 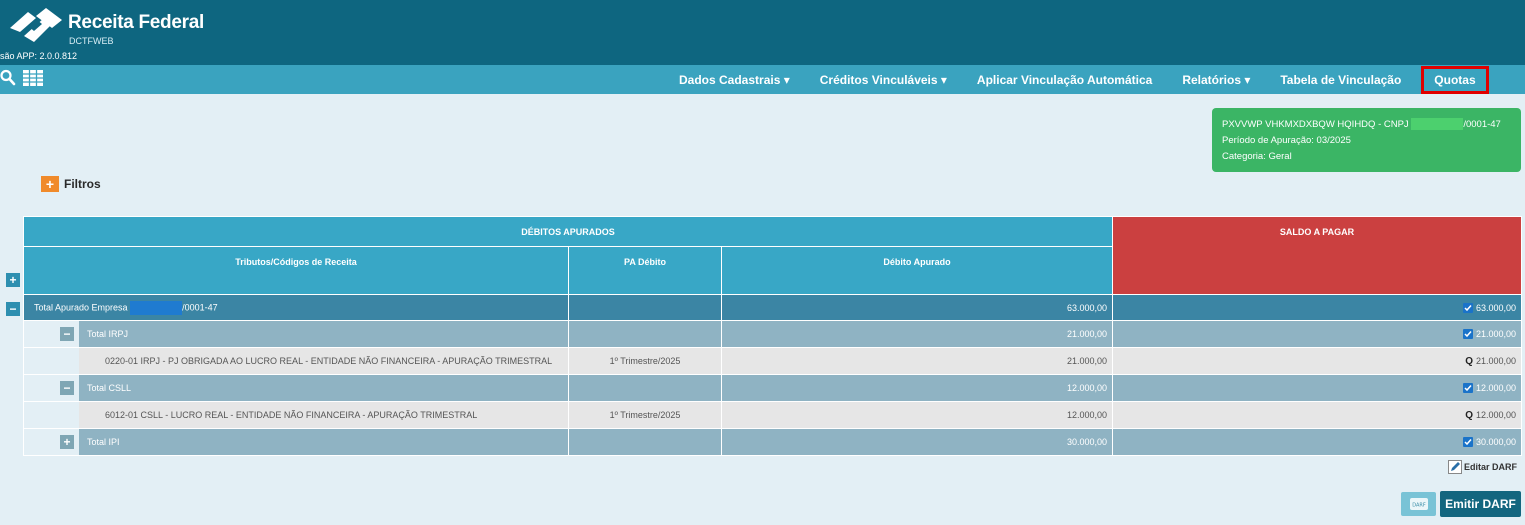 What do you see at coordinates (39, 56) in the screenshot?
I see `app-version: são APP: 2.0.0.812` at bounding box center [39, 56].